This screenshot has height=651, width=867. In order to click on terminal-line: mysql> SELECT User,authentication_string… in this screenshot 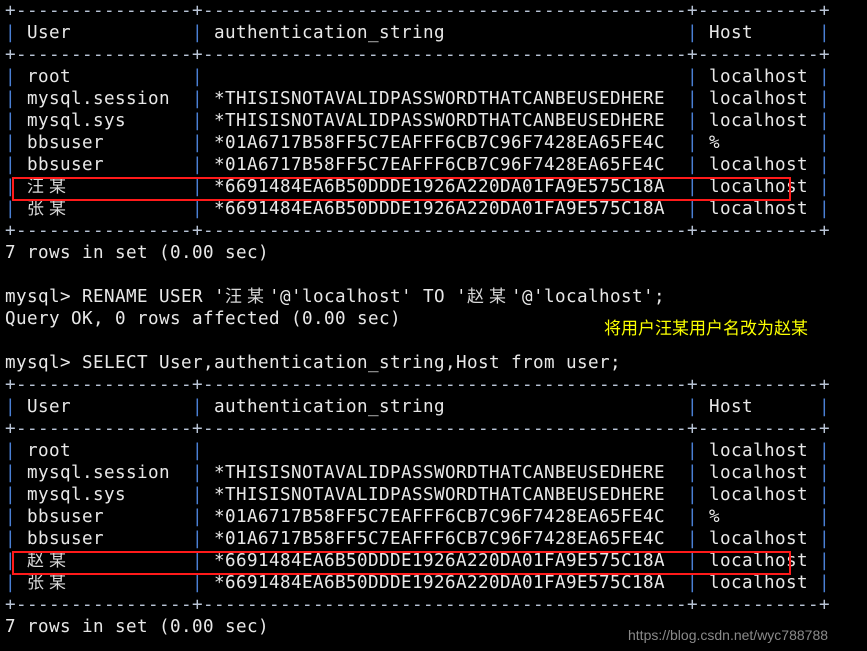, I will do `click(313, 363)`.